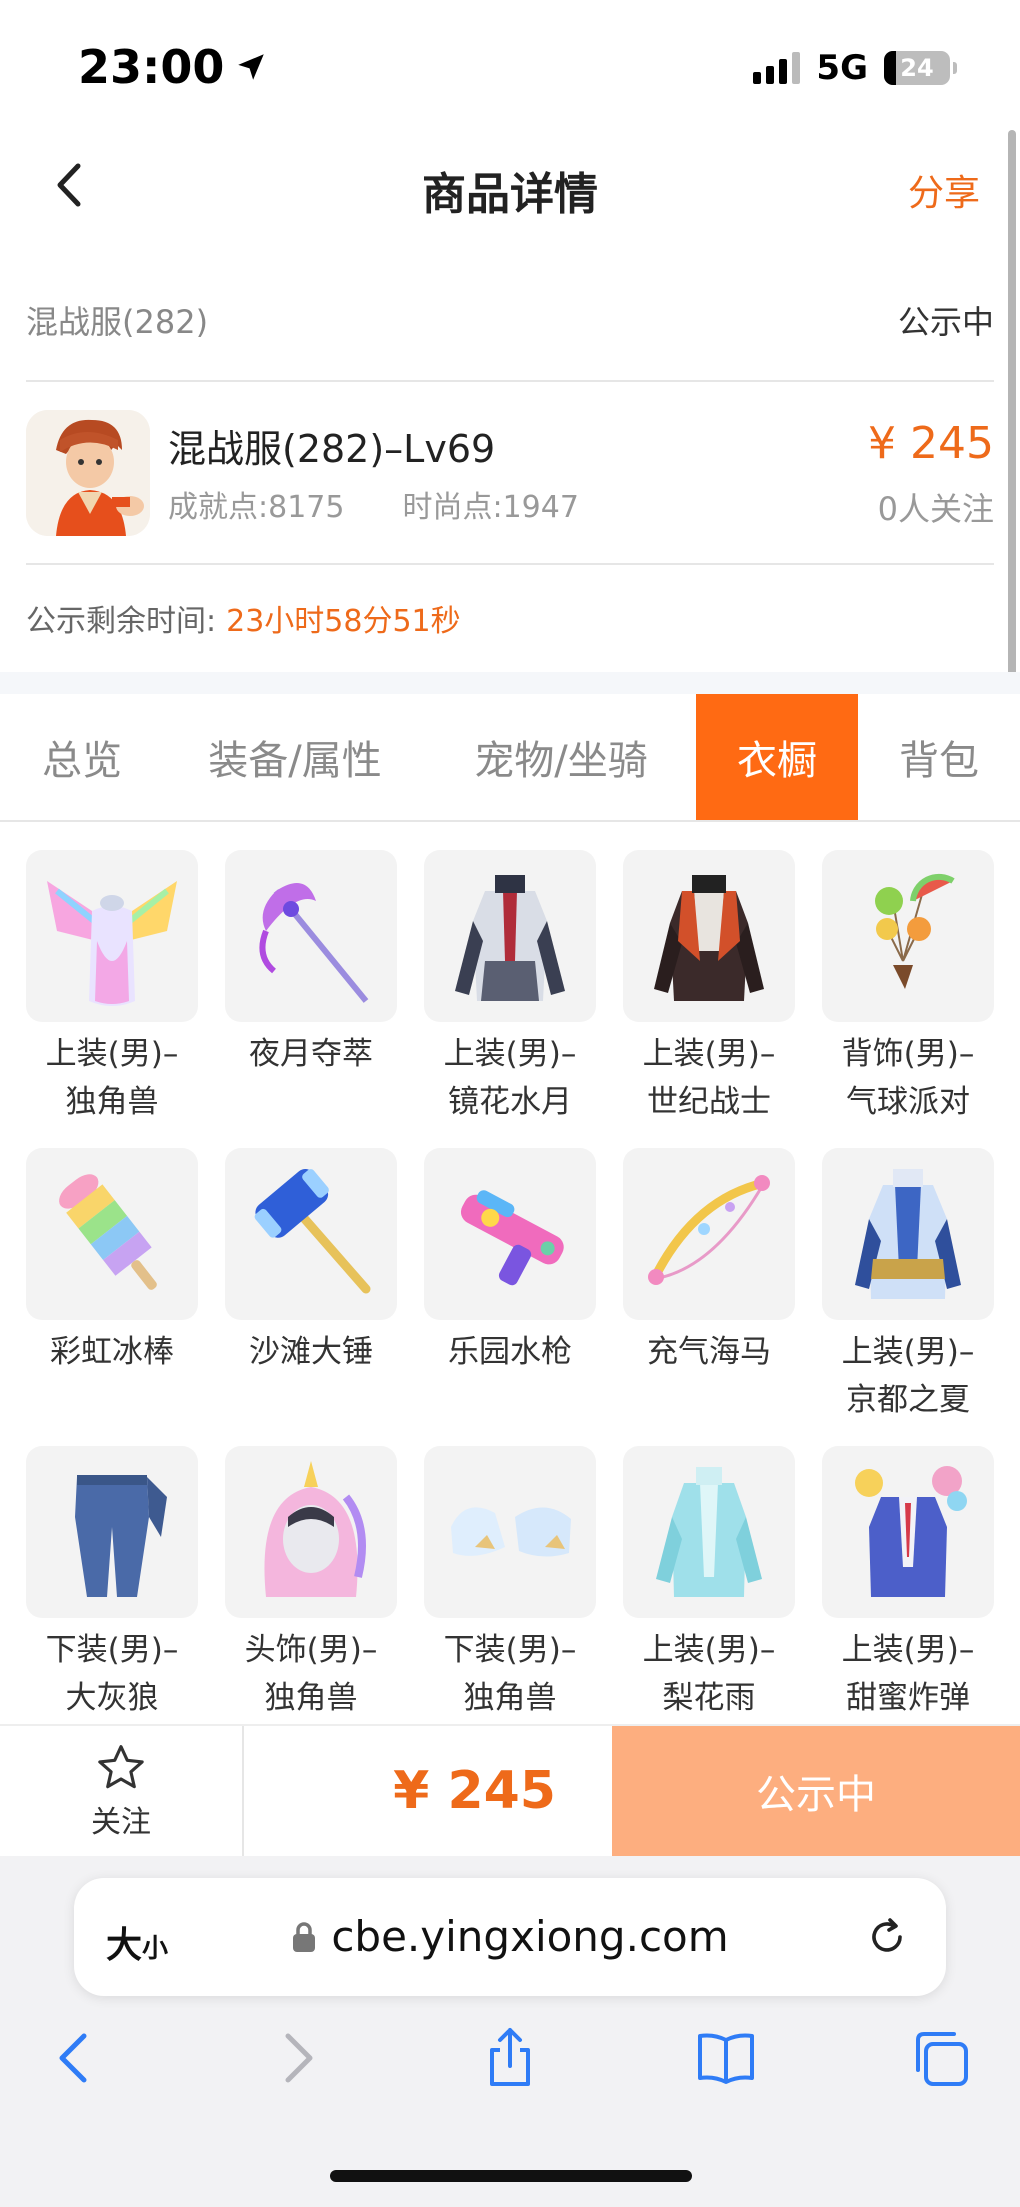 The width and height of the screenshot is (1020, 2207). I want to click on listing-price: ¥ 245, so click(931, 443).